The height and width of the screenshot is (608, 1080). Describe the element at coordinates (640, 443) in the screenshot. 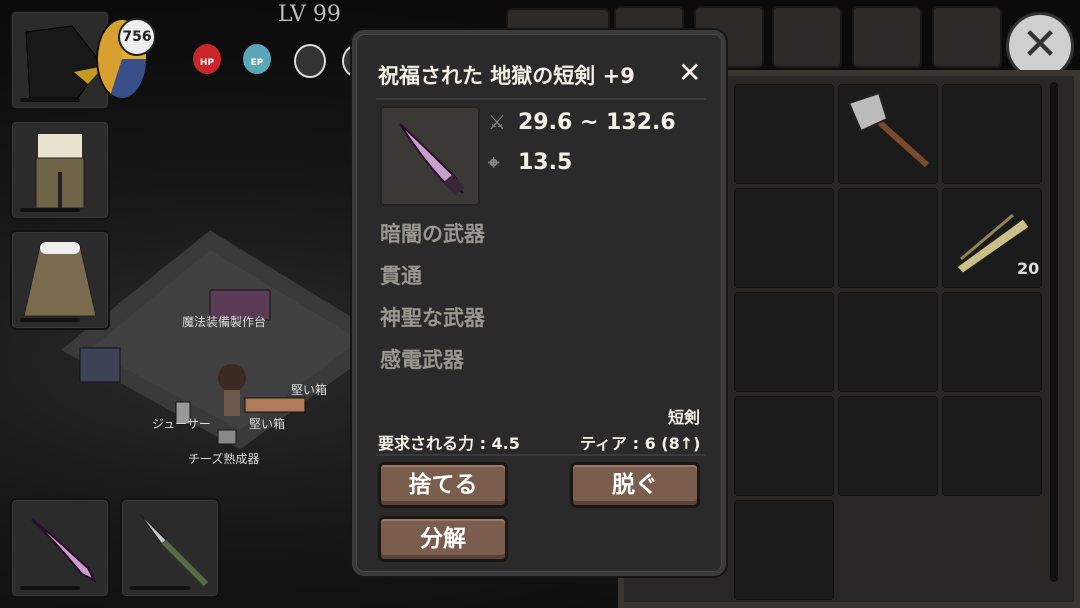

I see `tier-label: ティア : 6 (8↑)` at that location.